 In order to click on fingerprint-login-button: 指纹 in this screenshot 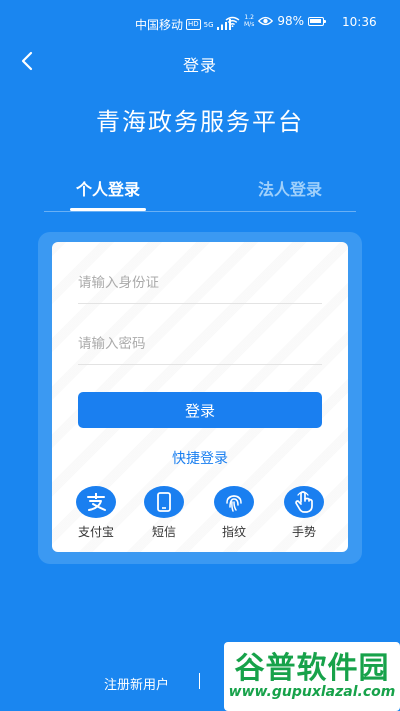, I will do `click(234, 513)`.